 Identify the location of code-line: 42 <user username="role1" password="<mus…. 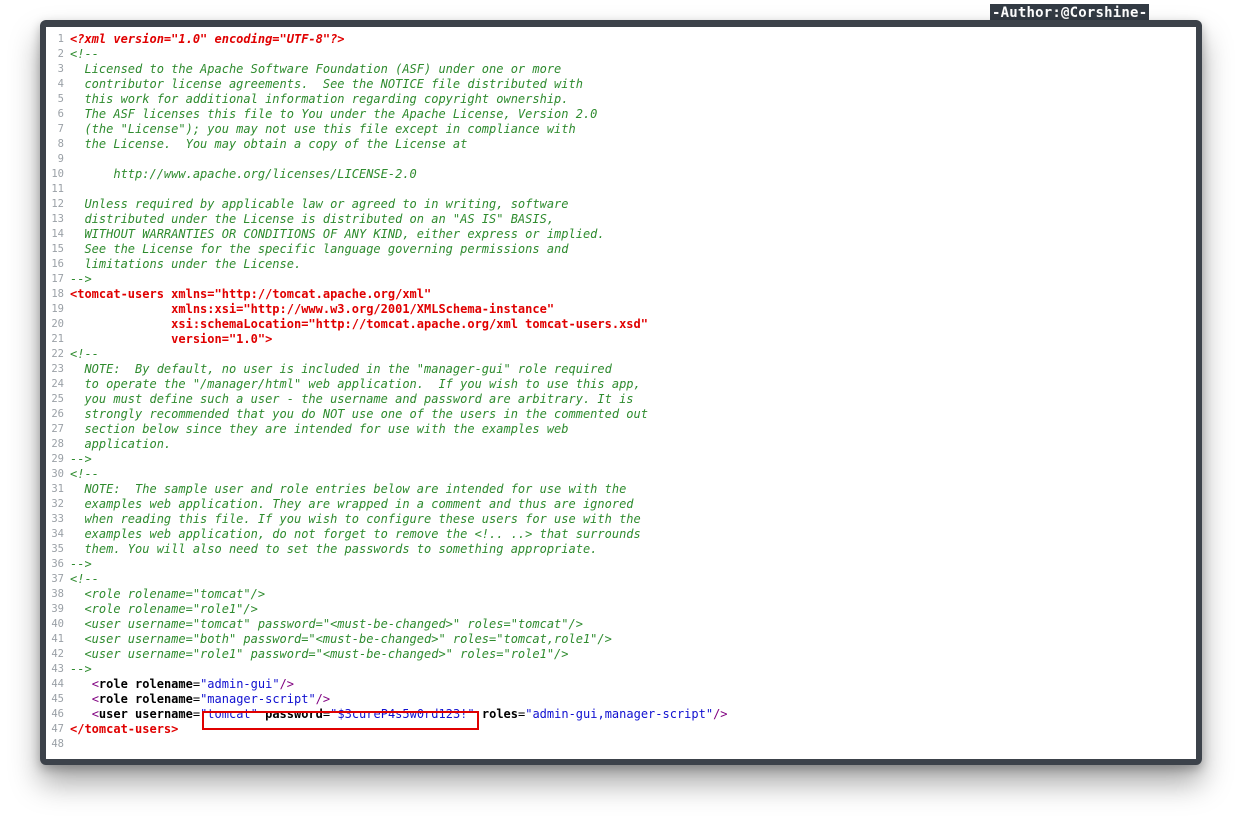
(621, 654).